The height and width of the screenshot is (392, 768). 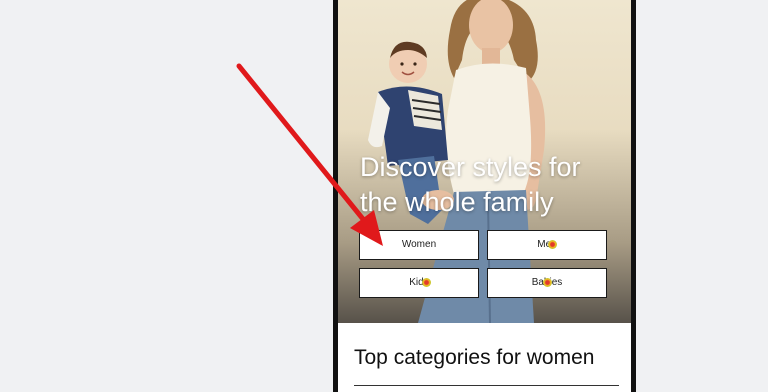 I want to click on section-divider, so click(x=486, y=385).